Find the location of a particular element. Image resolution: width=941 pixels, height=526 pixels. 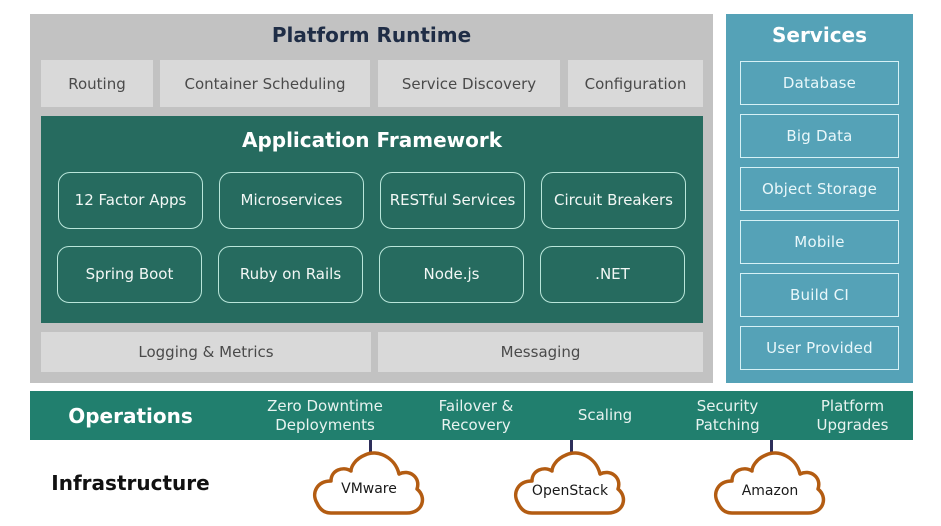

service-item-build-ci: Build CI is located at coordinates (819, 295).